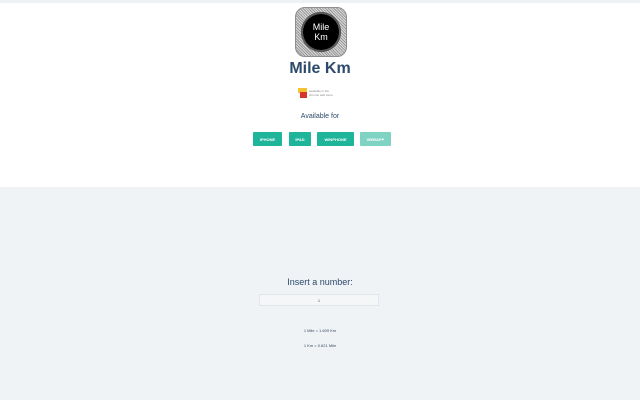  What do you see at coordinates (320, 116) in the screenshot?
I see `available-for-heading: Available for` at bounding box center [320, 116].